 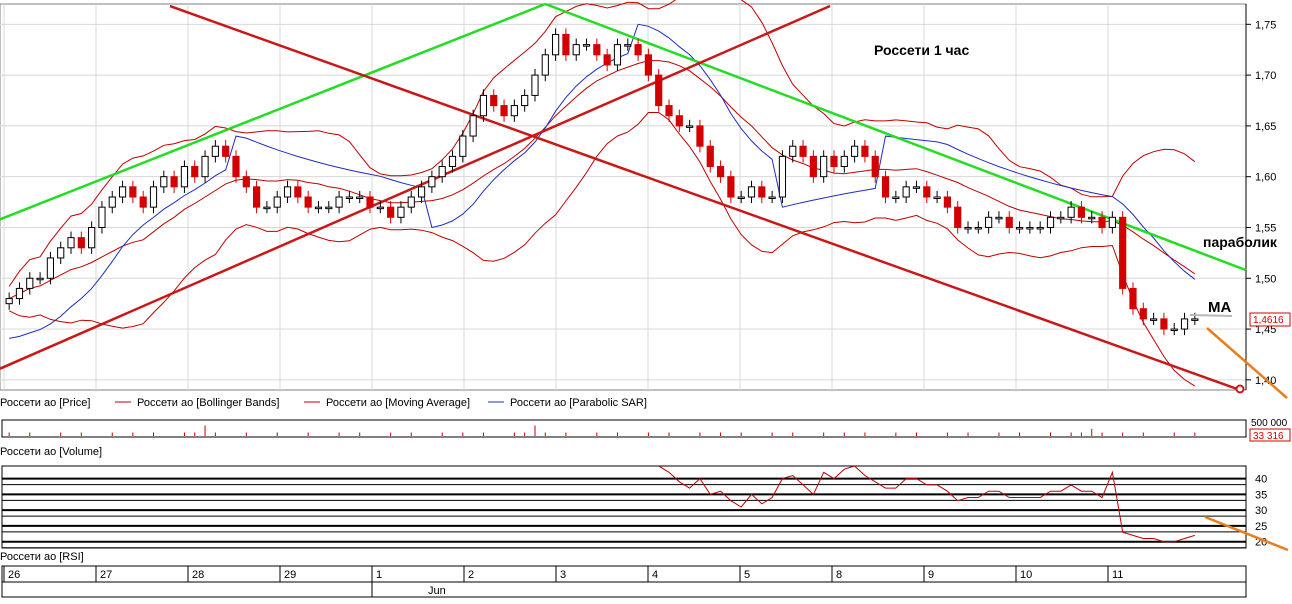 I want to click on price-y-tick-label: 1,60, so click(x=1265, y=178).